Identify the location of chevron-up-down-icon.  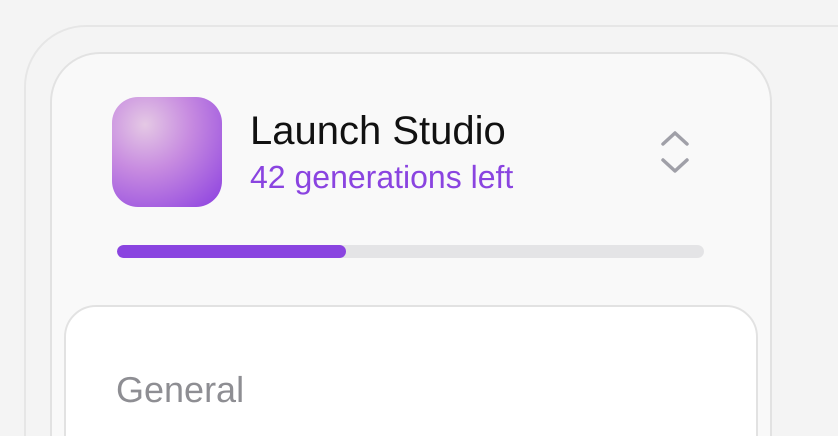
(675, 152).